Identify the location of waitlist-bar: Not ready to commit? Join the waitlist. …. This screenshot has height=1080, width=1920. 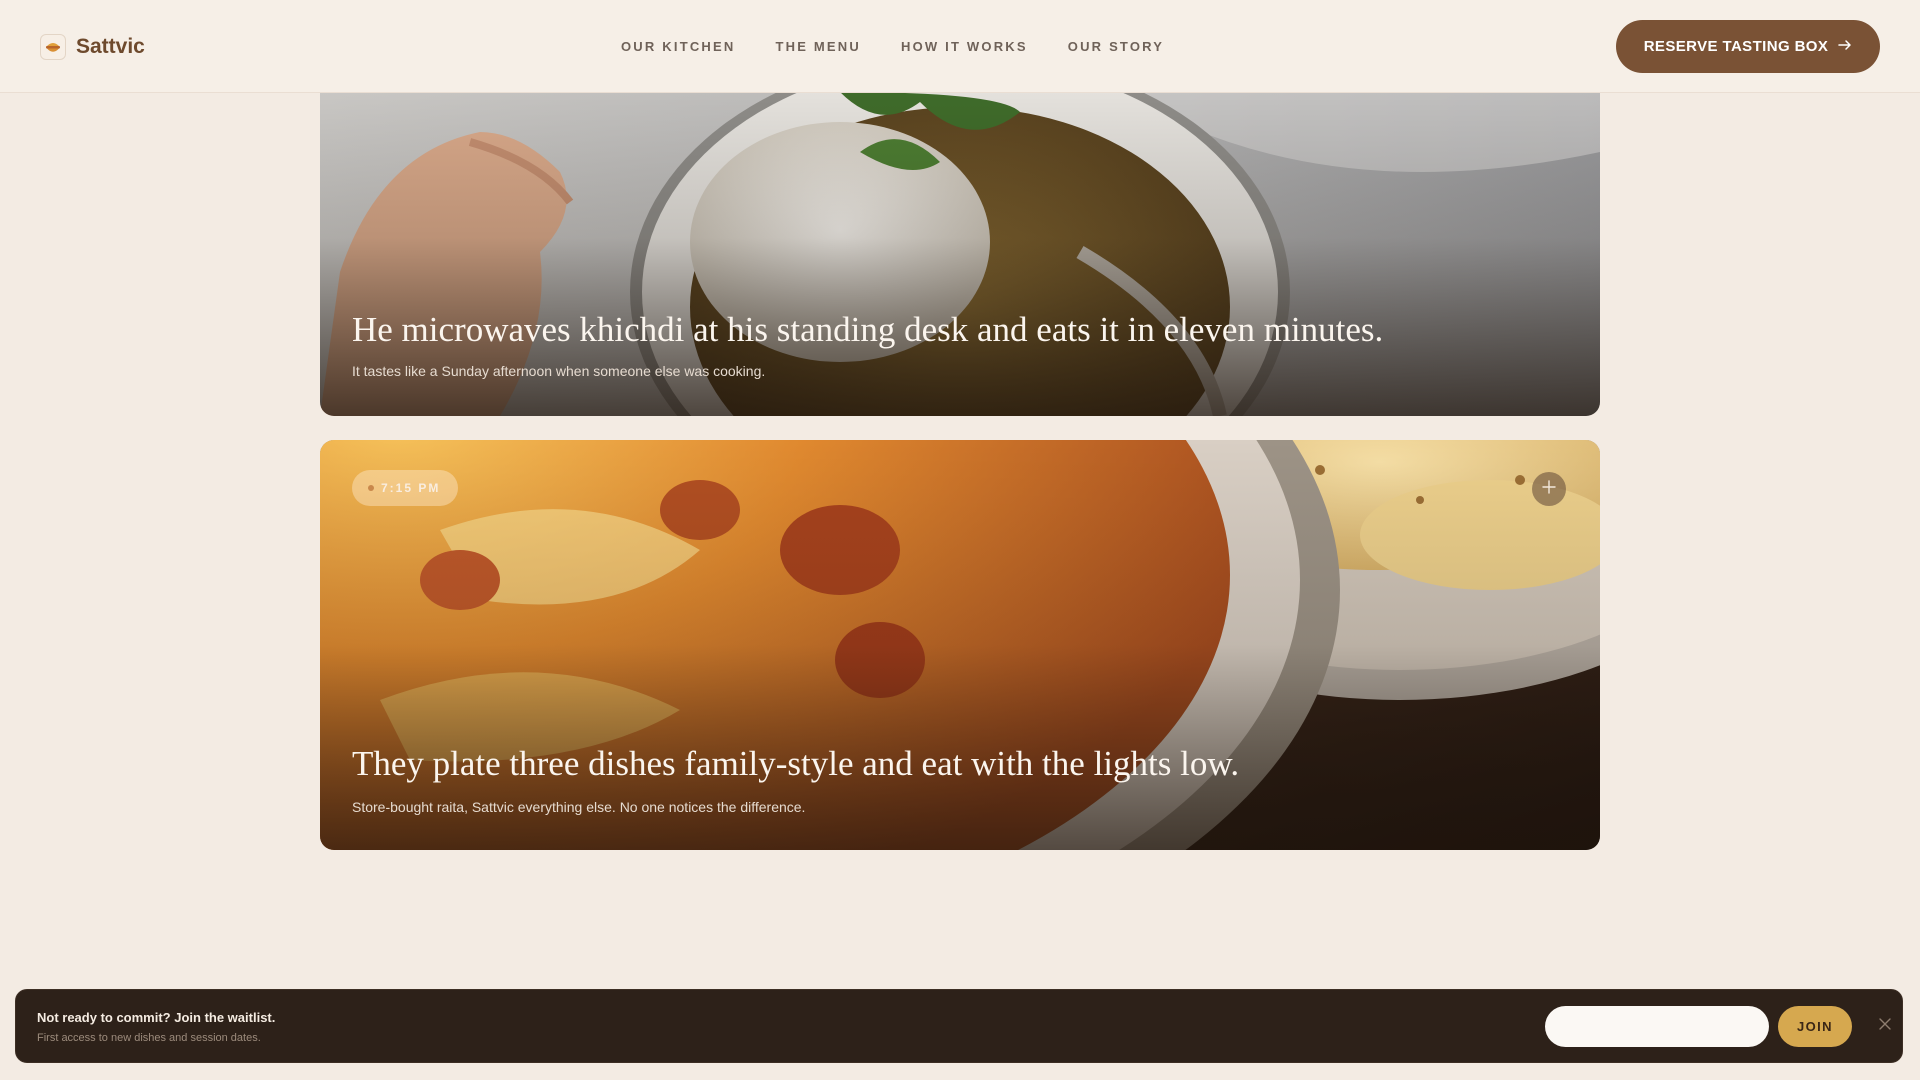
(959, 1026).